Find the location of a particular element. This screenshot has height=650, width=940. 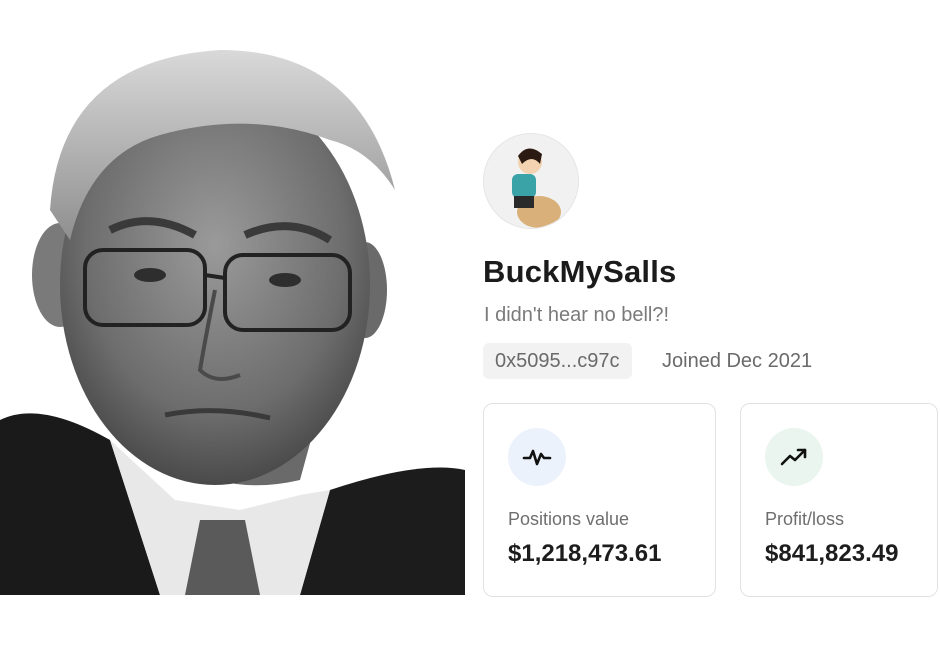

wallet-address-chip: 0x5095...c97c is located at coordinates (557, 361).